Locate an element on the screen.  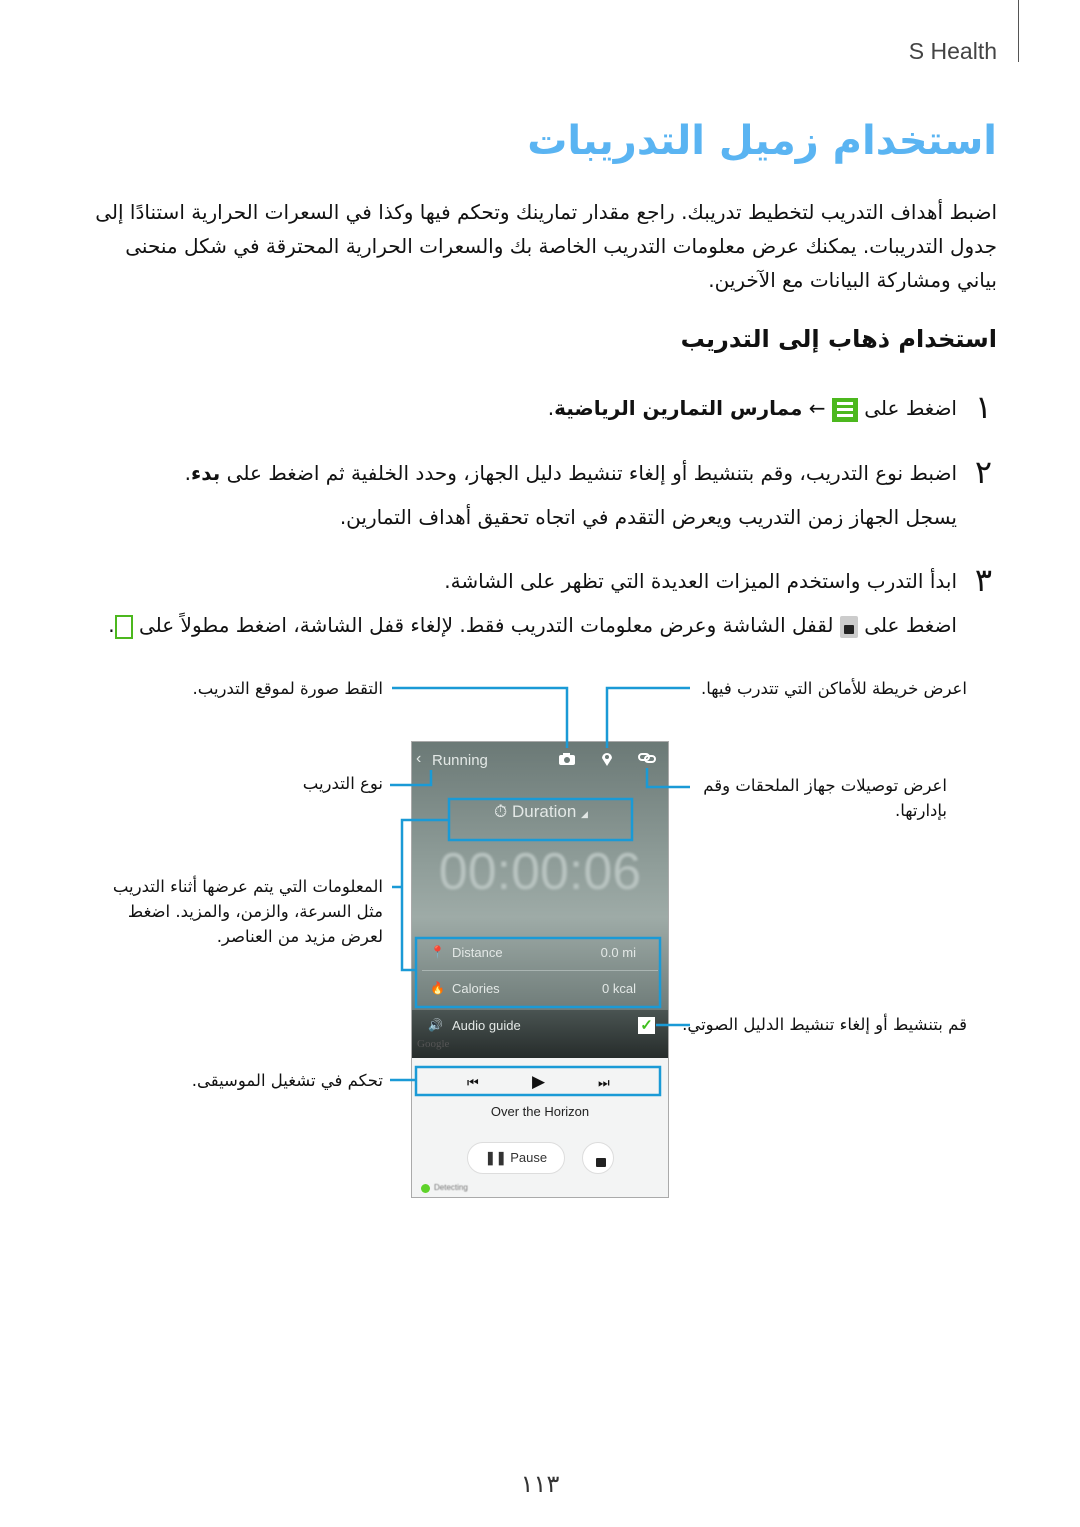
callout-line-info is located at coordinates (424, 895).